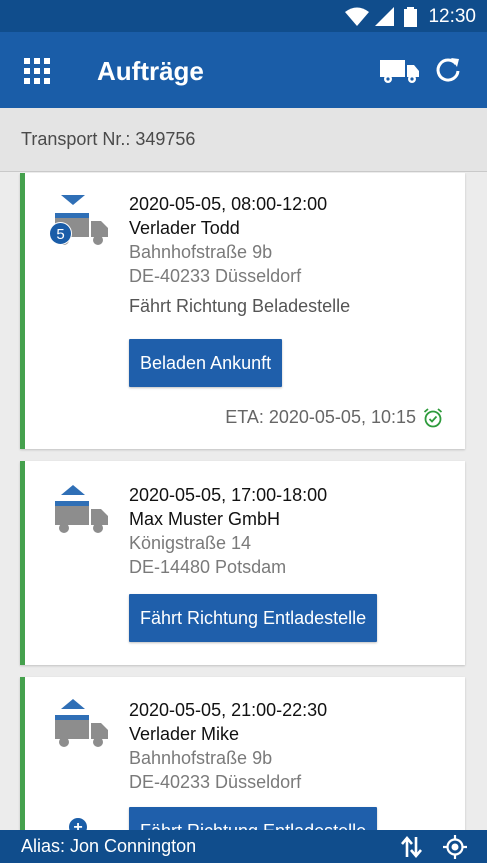 This screenshot has width=487, height=863. Describe the element at coordinates (384, 16) in the screenshot. I see `signal-icon` at that location.